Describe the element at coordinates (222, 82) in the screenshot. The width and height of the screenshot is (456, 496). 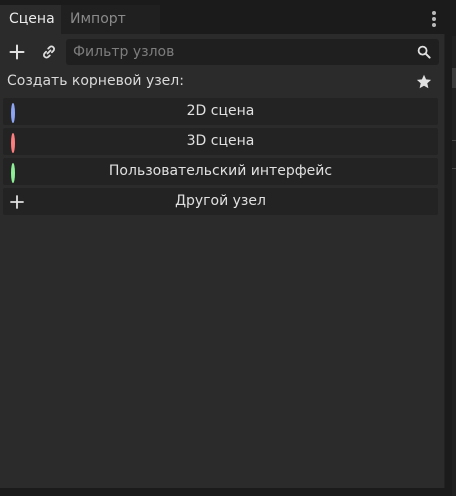
I see `create-root-header: Создать корневой узел:` at that location.